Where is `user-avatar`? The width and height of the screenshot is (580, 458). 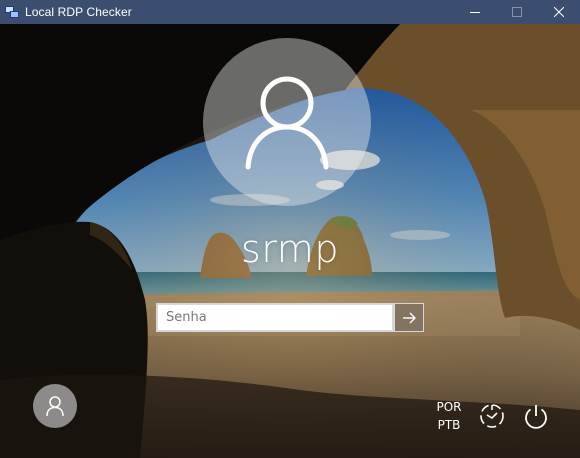 user-avatar is located at coordinates (287, 122).